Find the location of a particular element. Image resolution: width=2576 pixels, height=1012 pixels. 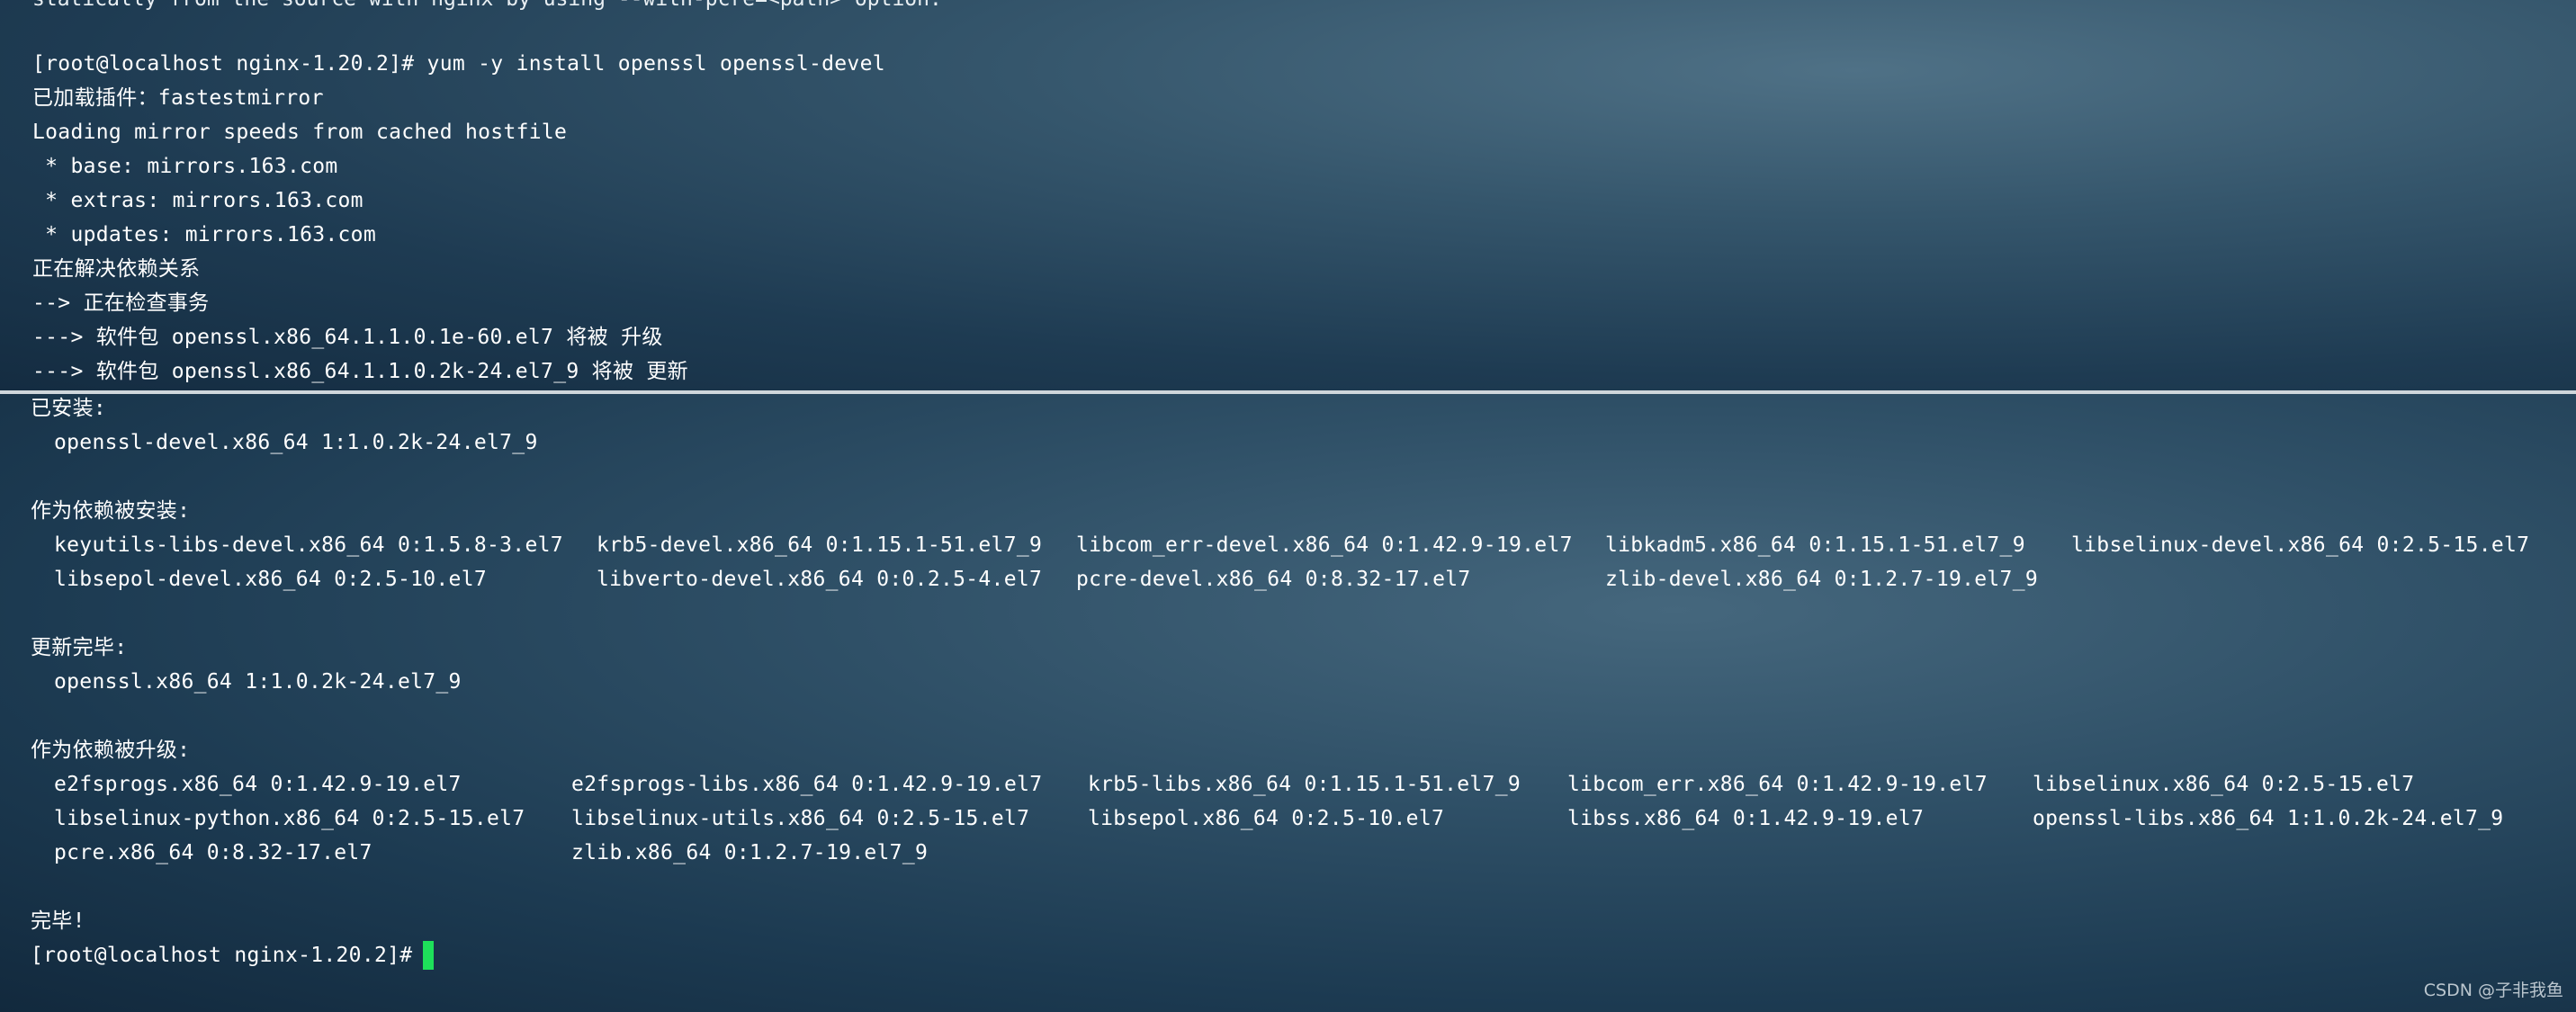

output-line: * base: mirrors.163.com is located at coordinates (185, 166).